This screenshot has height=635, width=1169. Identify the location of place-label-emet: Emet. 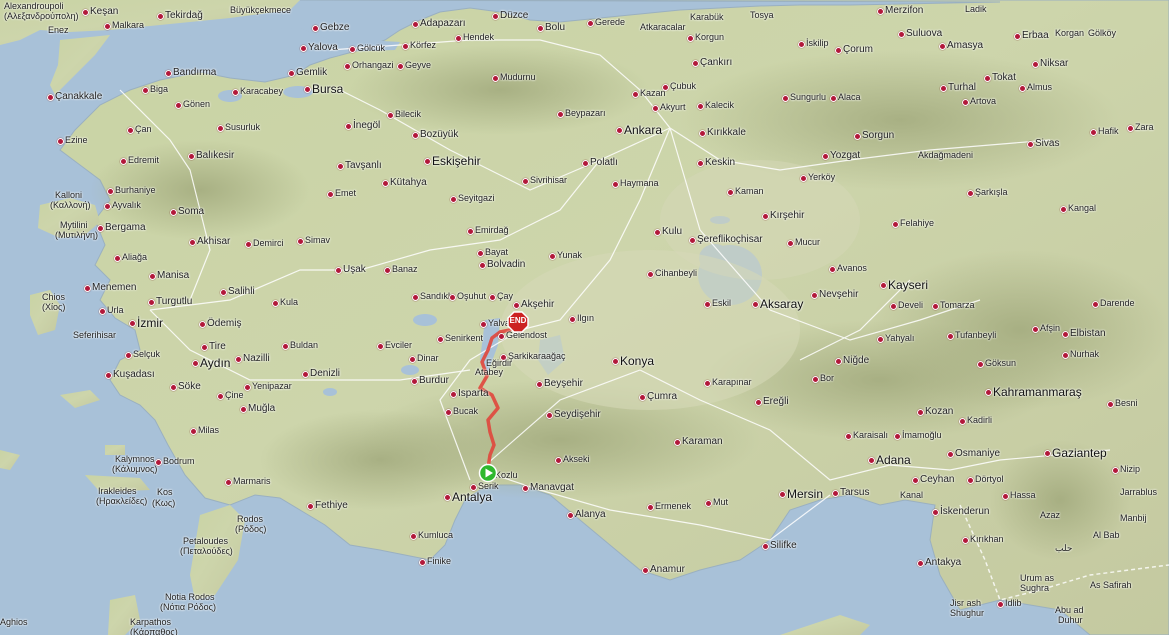
(345, 193).